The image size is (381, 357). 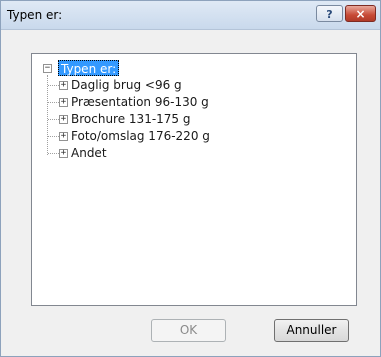 I want to click on collapse-icon: −, so click(x=47, y=68).